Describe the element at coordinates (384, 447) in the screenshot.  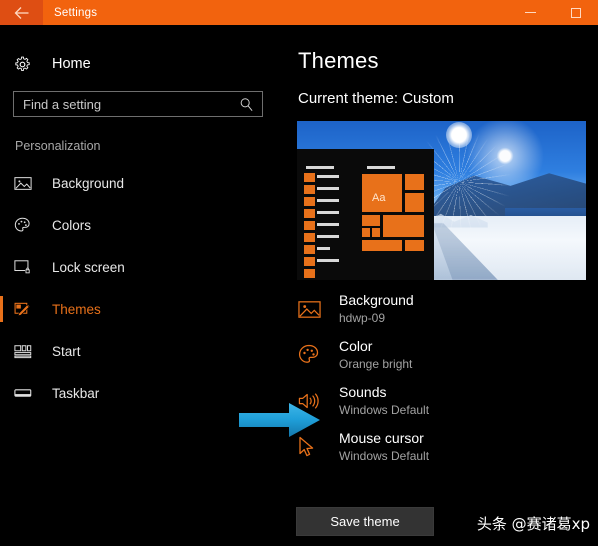
I see `option-text: Mouse cursor Windows Default` at that location.